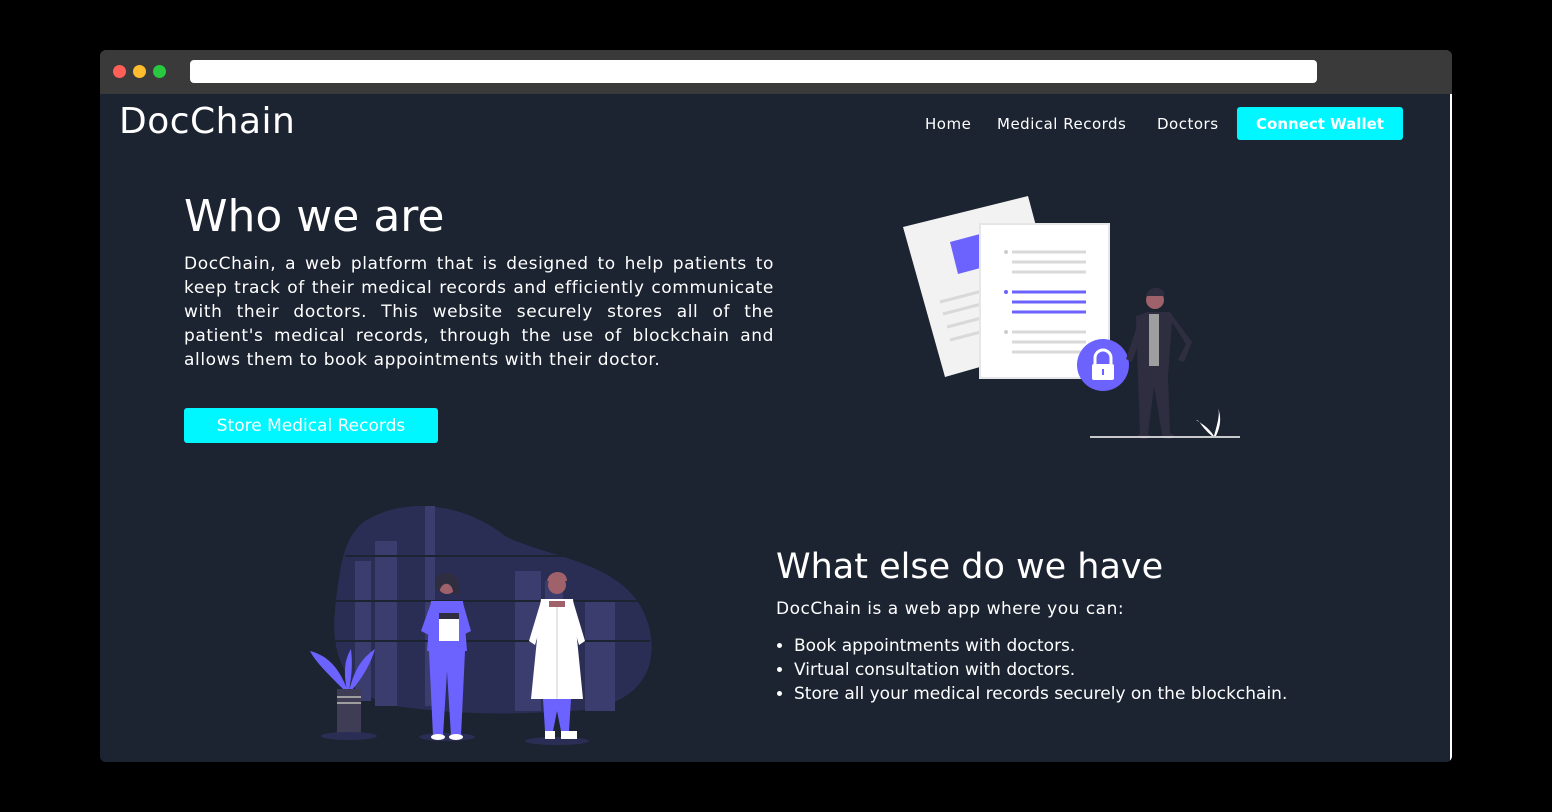 This screenshot has height=812, width=1552. What do you see at coordinates (119, 71) in the screenshot?
I see `close-window-dot` at bounding box center [119, 71].